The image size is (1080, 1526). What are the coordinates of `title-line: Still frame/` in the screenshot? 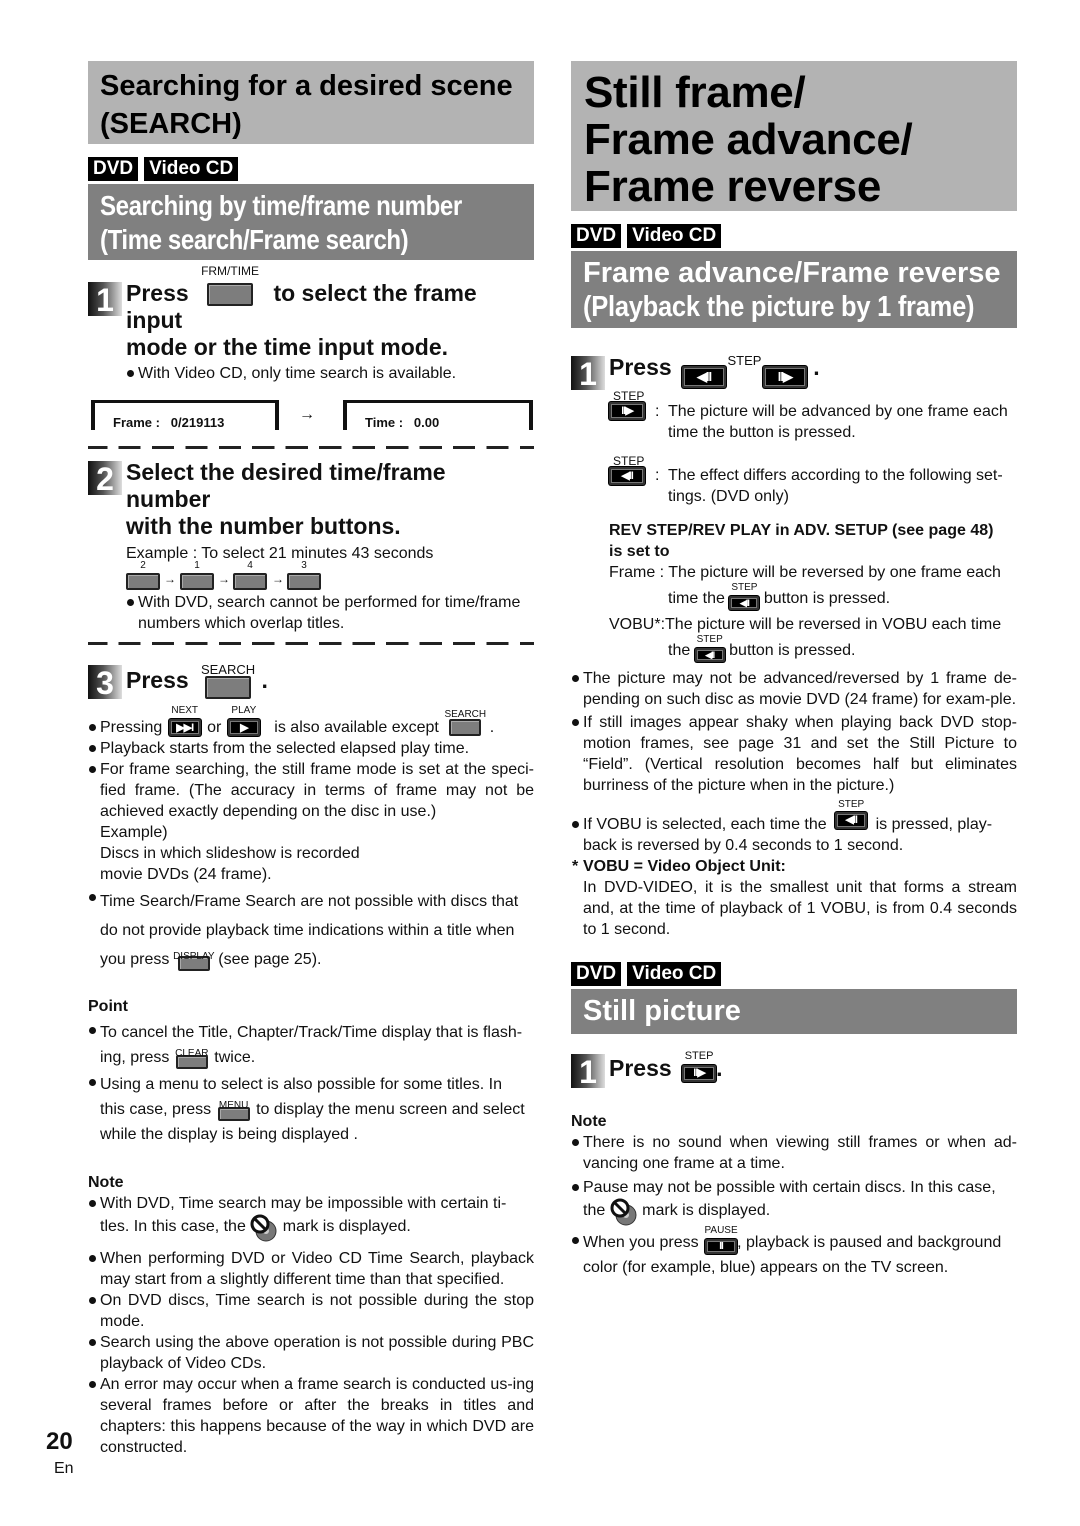 It's located at (695, 92).